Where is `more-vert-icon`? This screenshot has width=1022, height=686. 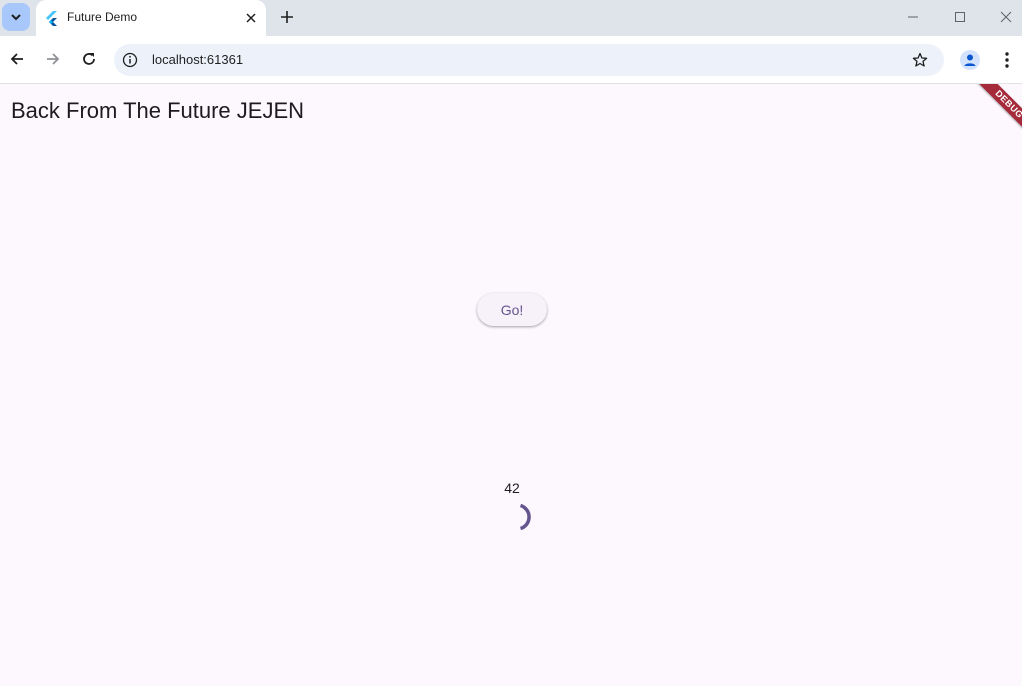
more-vert-icon is located at coordinates (1007, 60).